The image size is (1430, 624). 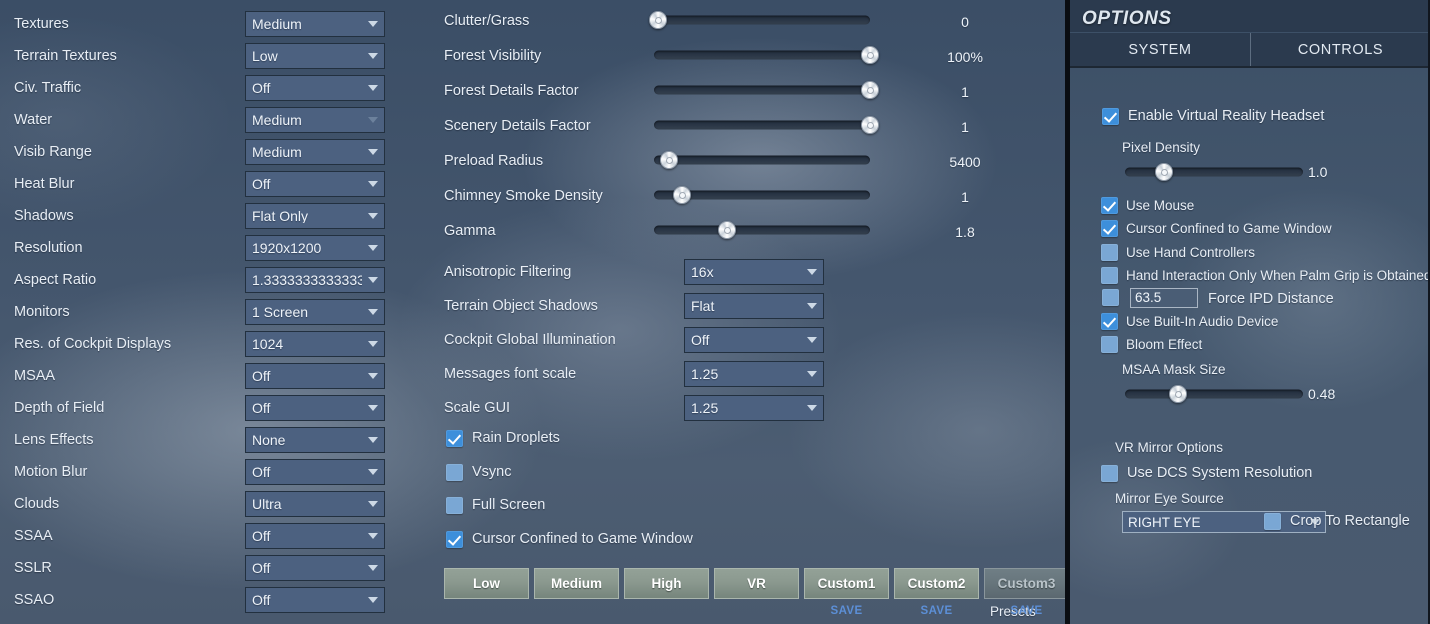 What do you see at coordinates (754, 408) in the screenshot?
I see `dropdown-scale-gui: 1.25` at bounding box center [754, 408].